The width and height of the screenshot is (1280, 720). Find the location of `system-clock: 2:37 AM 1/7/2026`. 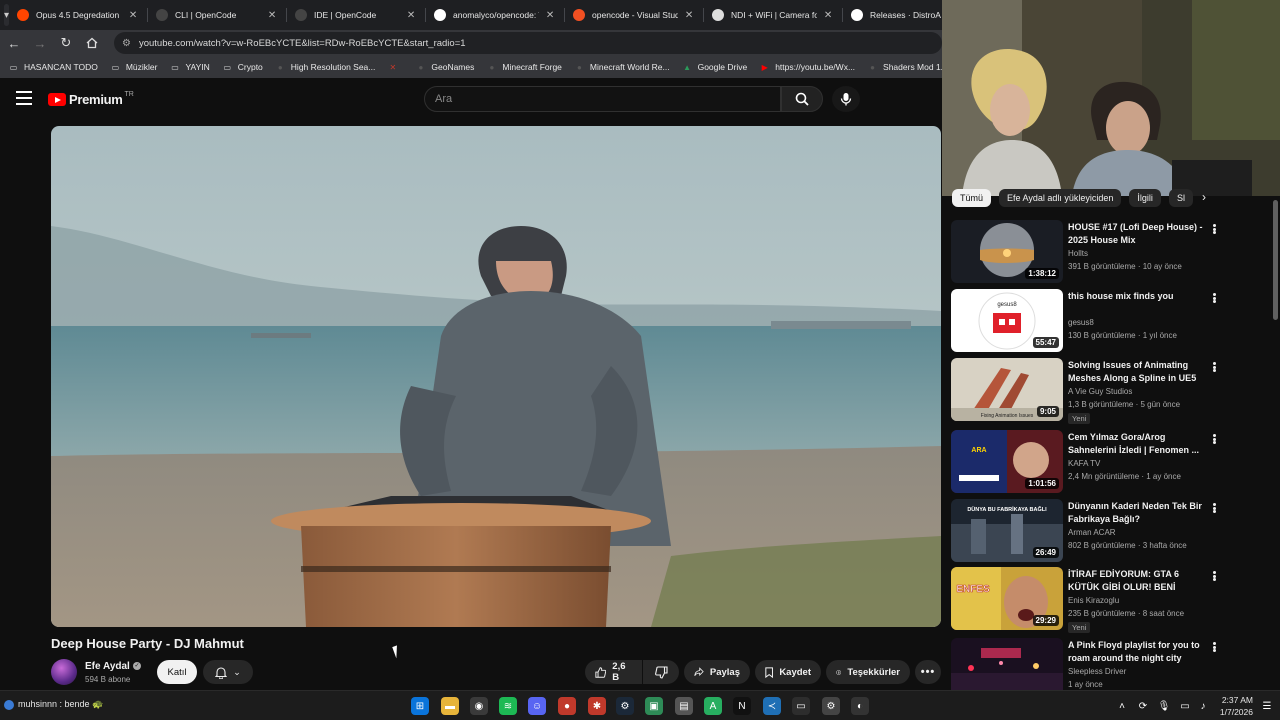

system-clock: 2:37 AM 1/7/2026 is located at coordinates (1234, 706).